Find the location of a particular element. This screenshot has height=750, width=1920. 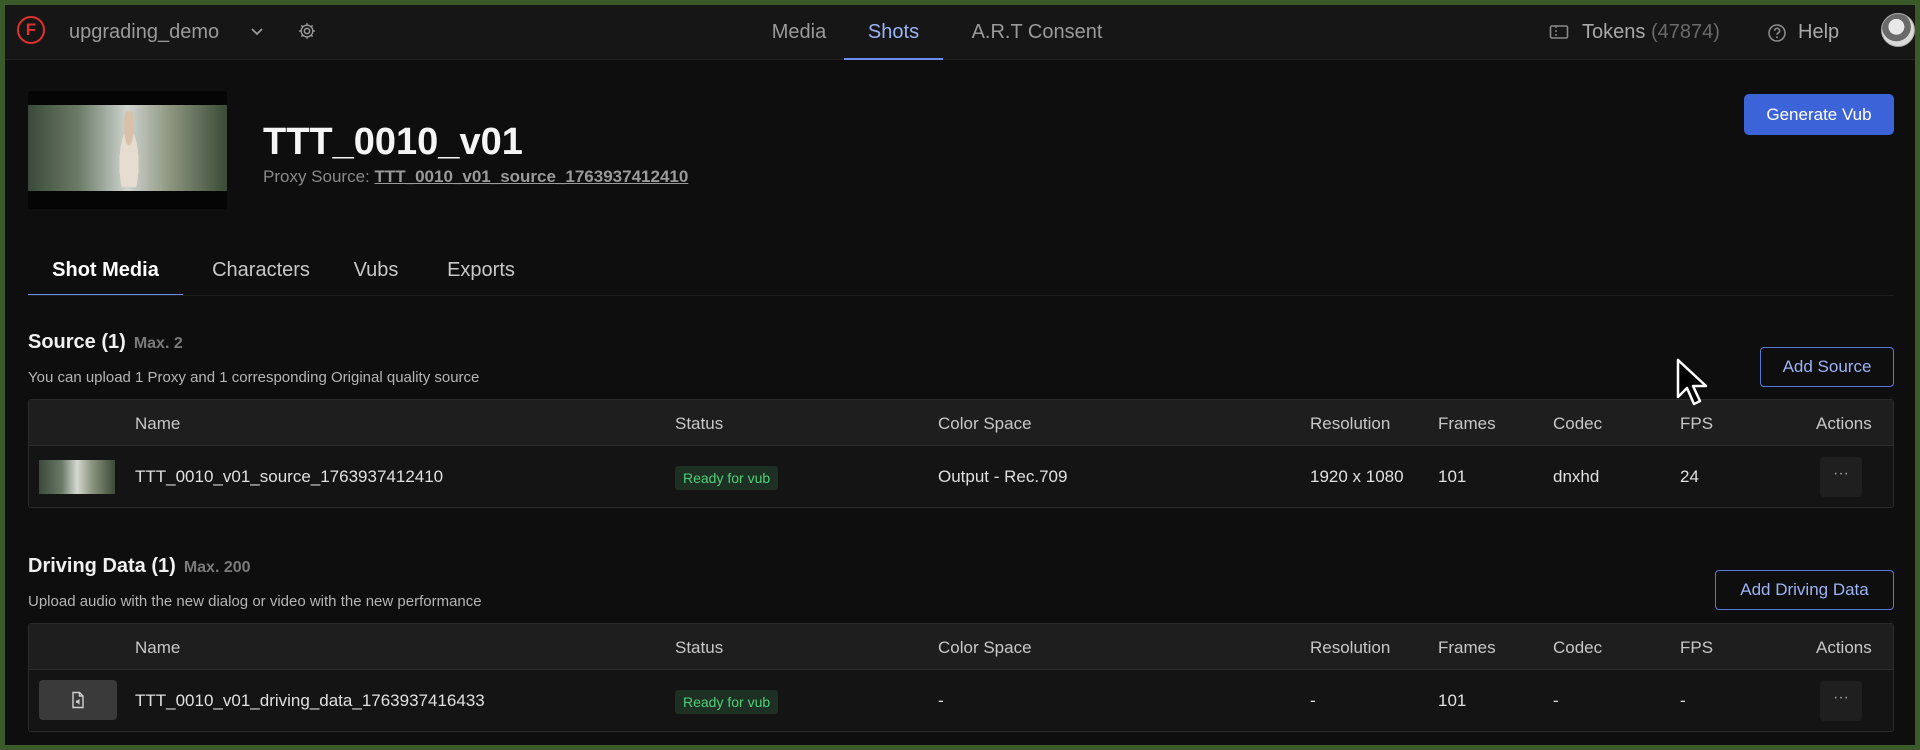

help-link: Help is located at coordinates (1818, 32).